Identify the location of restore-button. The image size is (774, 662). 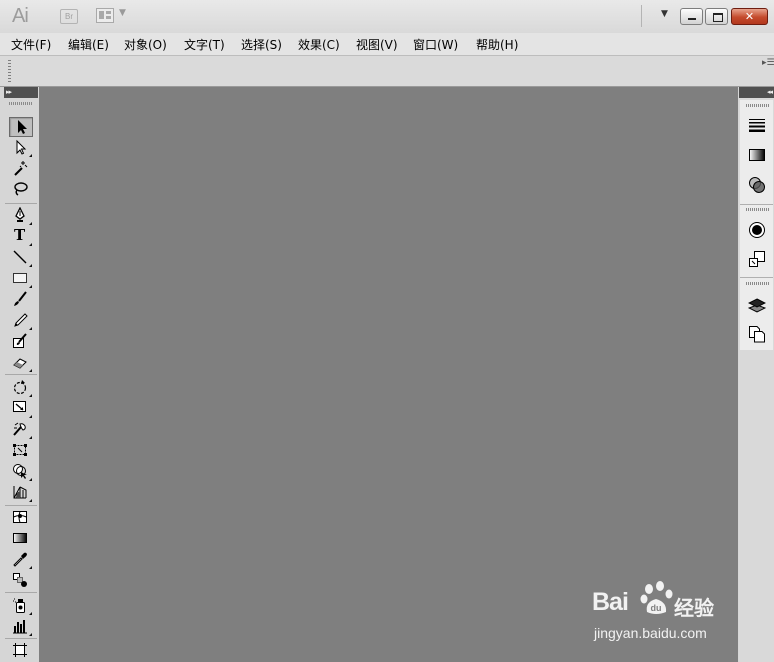
(716, 16).